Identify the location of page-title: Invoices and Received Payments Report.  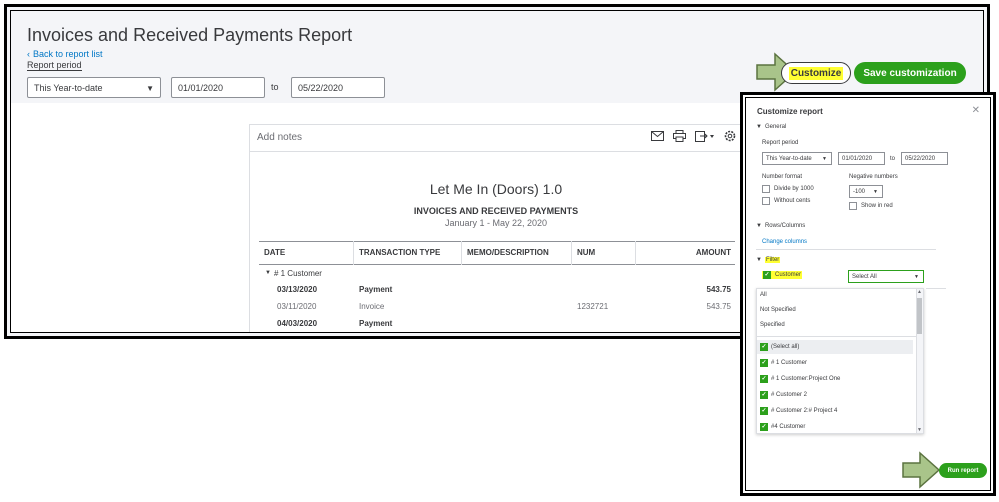
(190, 35).